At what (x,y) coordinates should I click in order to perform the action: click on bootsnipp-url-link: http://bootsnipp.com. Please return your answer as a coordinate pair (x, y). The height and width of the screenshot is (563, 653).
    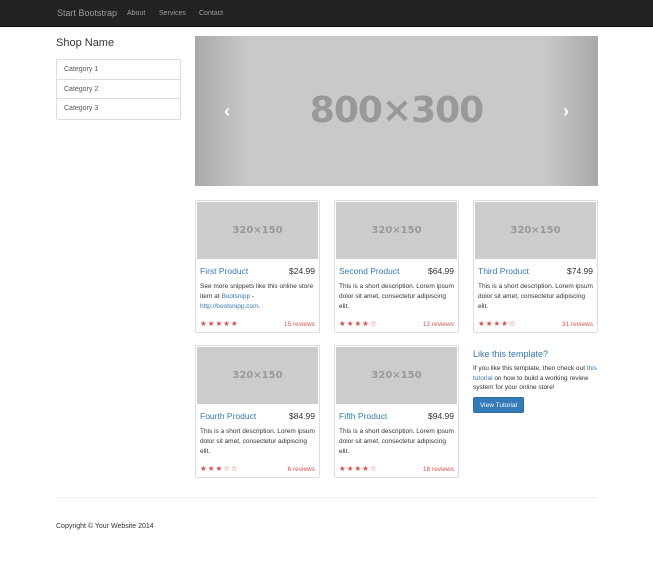
    Looking at the image, I should click on (229, 306).